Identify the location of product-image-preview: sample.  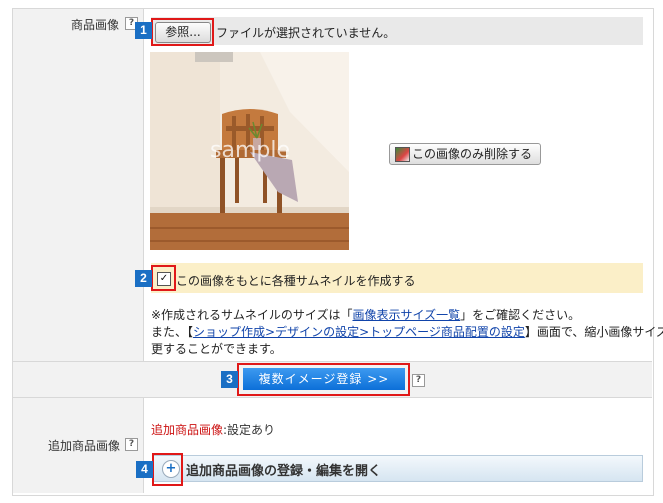
(249, 151).